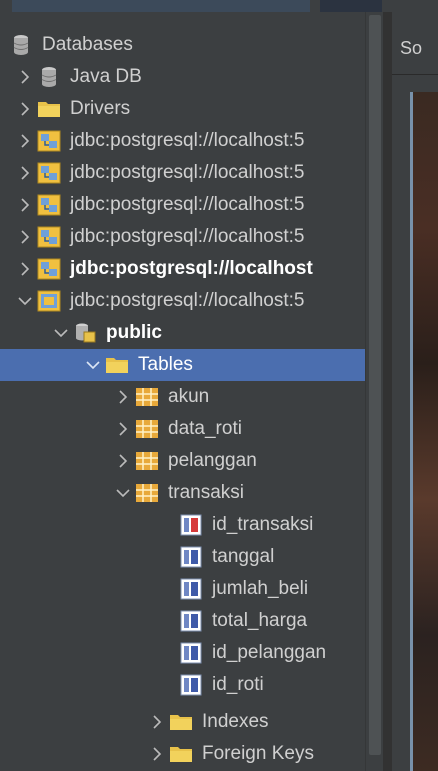 Image resolution: width=438 pixels, height=771 pixels. I want to click on tree-node-connection-default: jdbc:postgresql://localhost, so click(182, 269).